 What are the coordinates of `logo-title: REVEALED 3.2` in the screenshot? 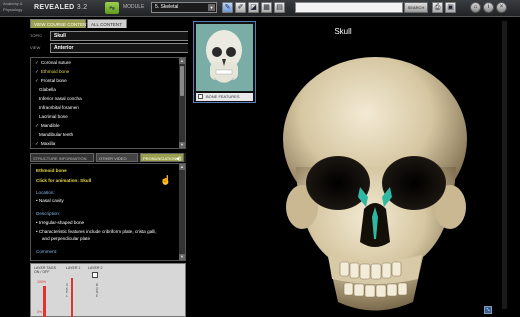 It's located at (60, 7).